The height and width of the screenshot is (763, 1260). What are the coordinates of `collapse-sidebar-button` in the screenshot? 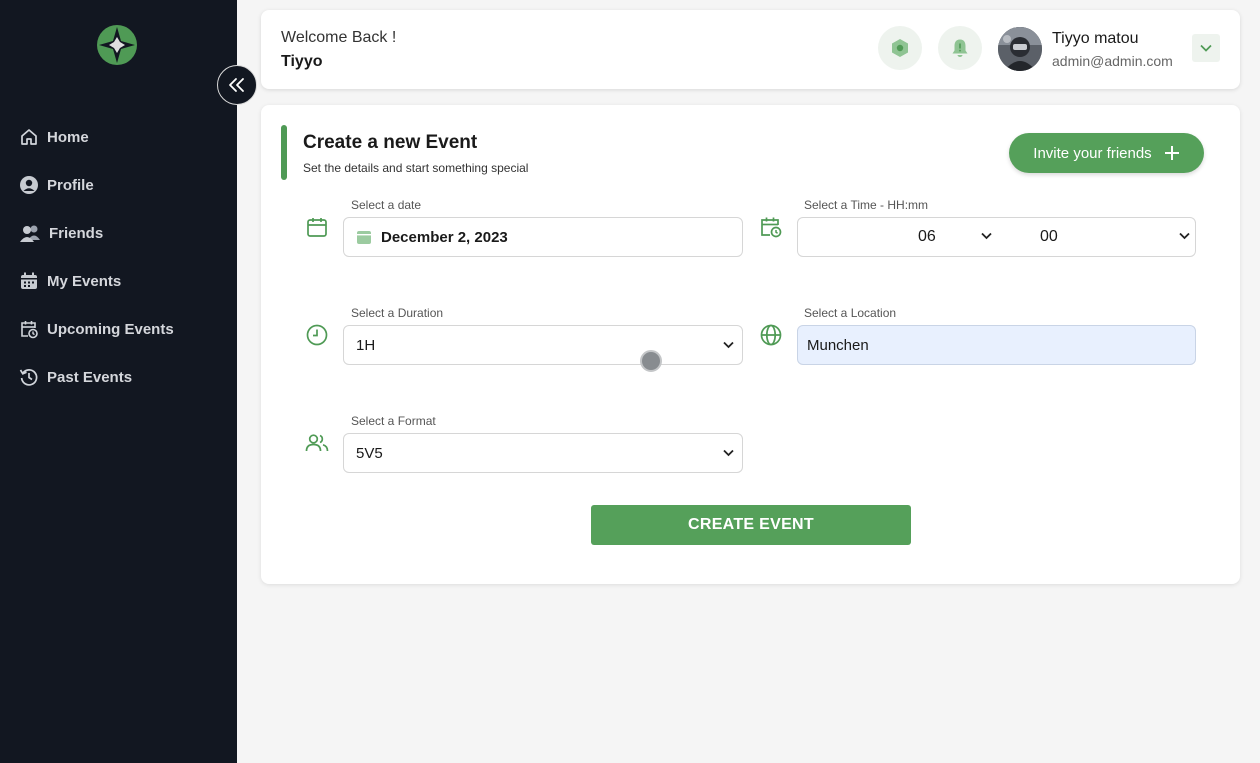 It's located at (237, 85).